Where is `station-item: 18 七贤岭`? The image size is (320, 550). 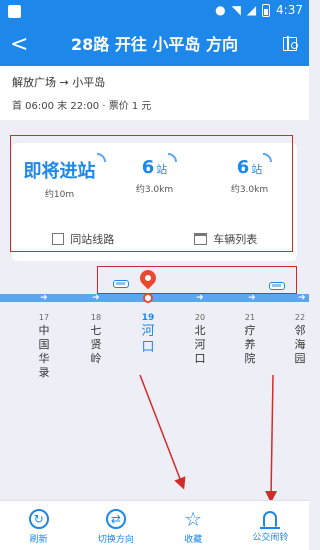 station-item: 18 七贤岭 is located at coordinates (96, 339).